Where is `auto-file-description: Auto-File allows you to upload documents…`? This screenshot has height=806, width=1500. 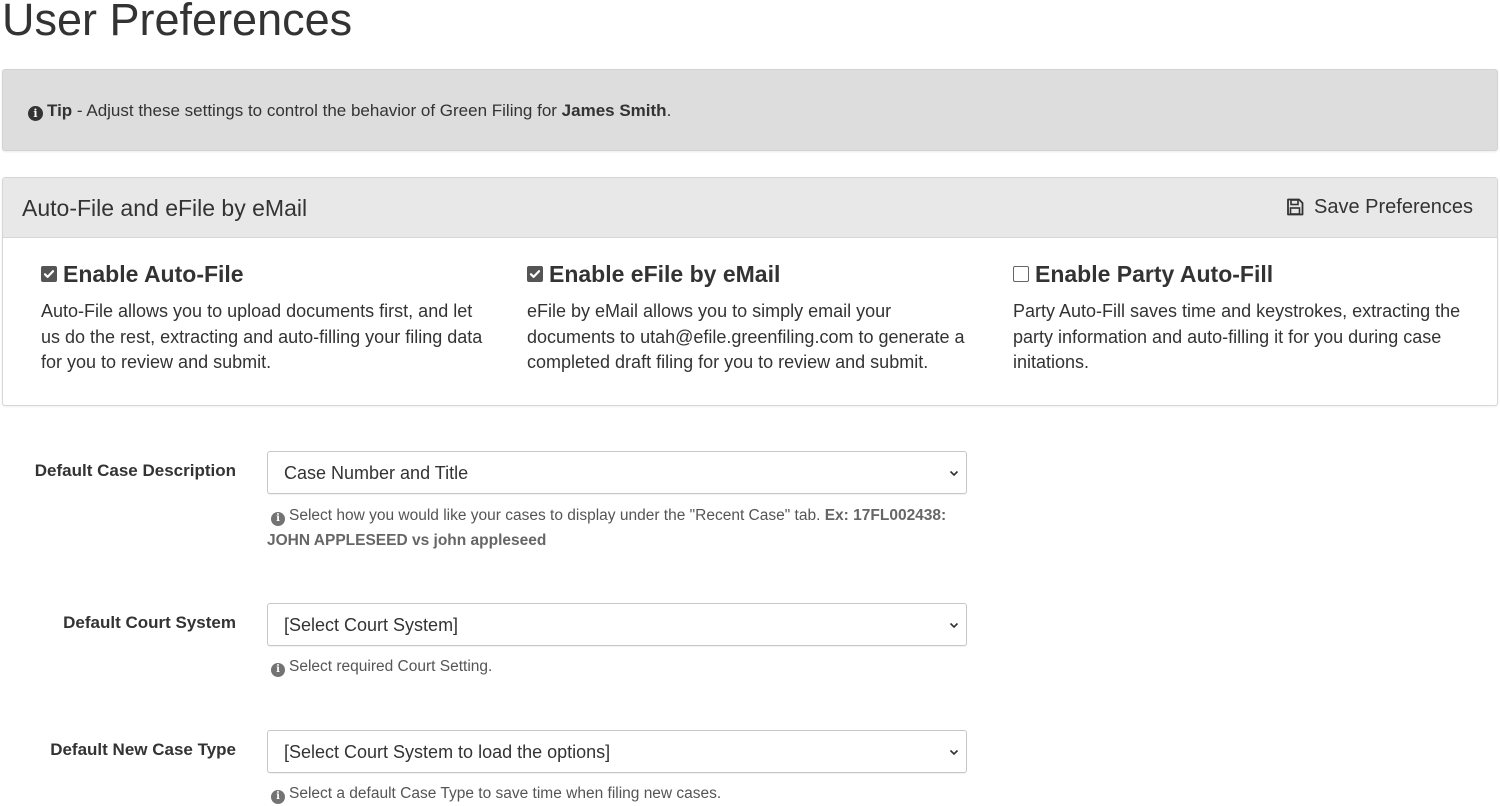 auto-file-description: Auto-File allows you to upload documents… is located at coordinates (262, 336).